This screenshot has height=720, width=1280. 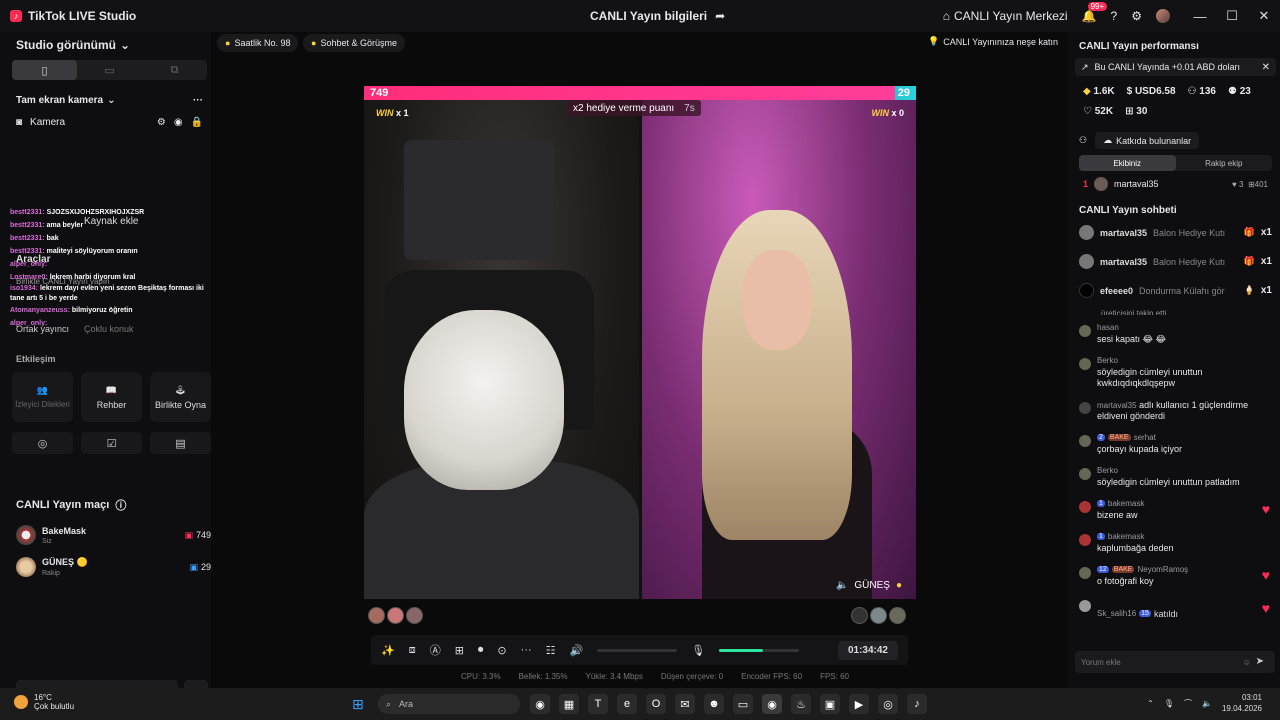 What do you see at coordinates (1175, 99) in the screenshot?
I see `performance-metrics: ◆ 1.6K $ USD6.58 ⚇ 136 ⚉ 23 ♡ 52K ⊞ 30` at bounding box center [1175, 99].